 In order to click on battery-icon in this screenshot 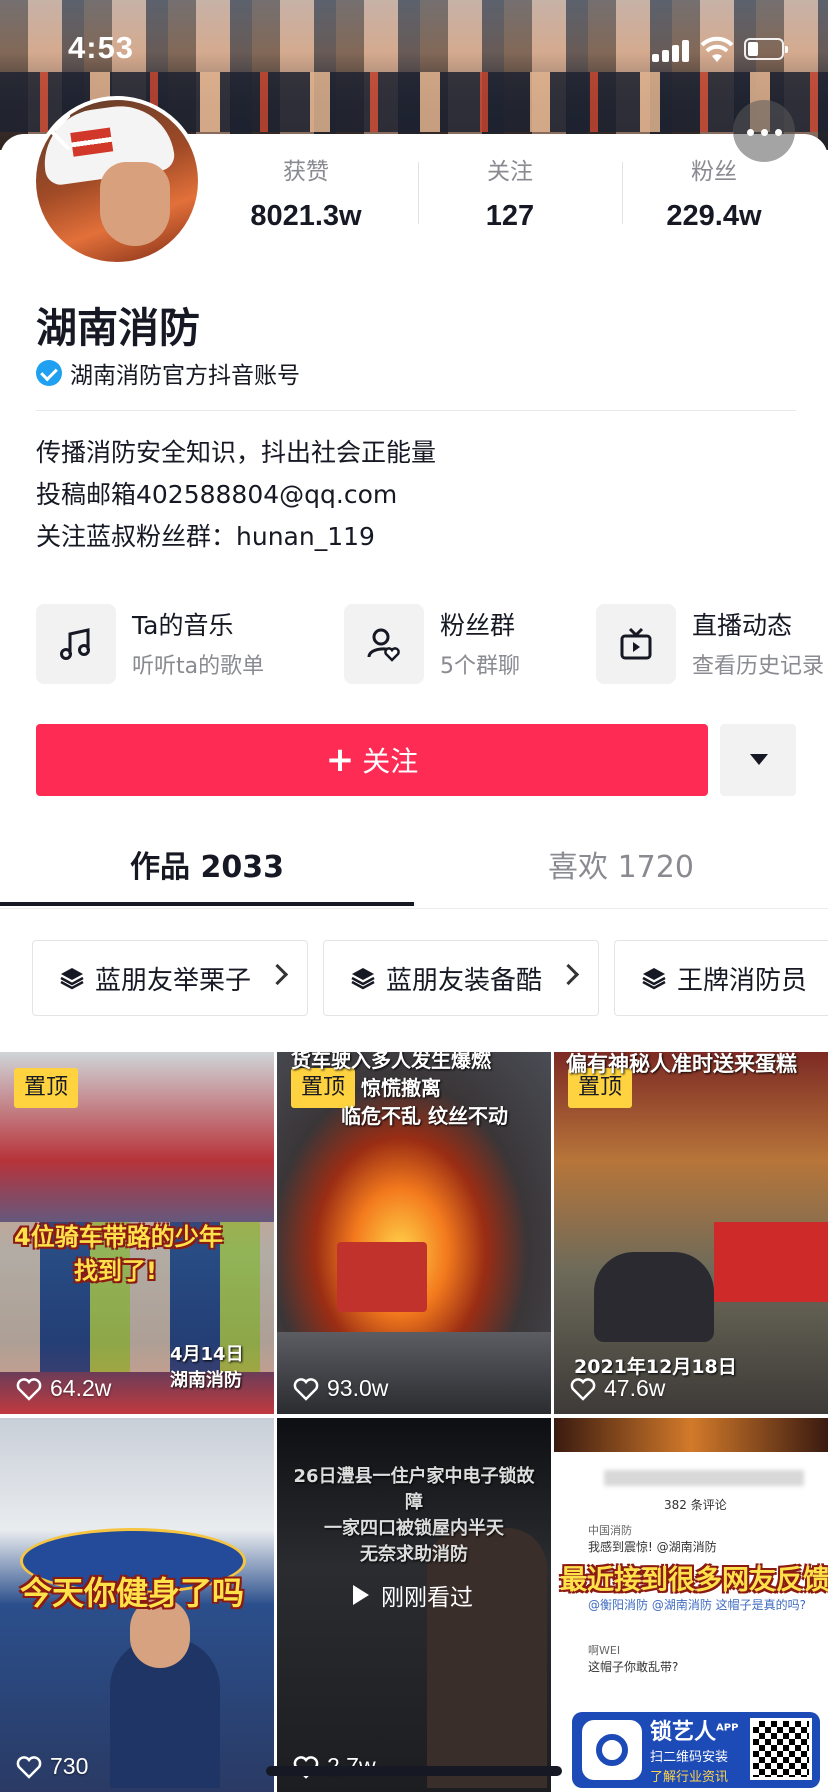, I will do `click(766, 49)`.